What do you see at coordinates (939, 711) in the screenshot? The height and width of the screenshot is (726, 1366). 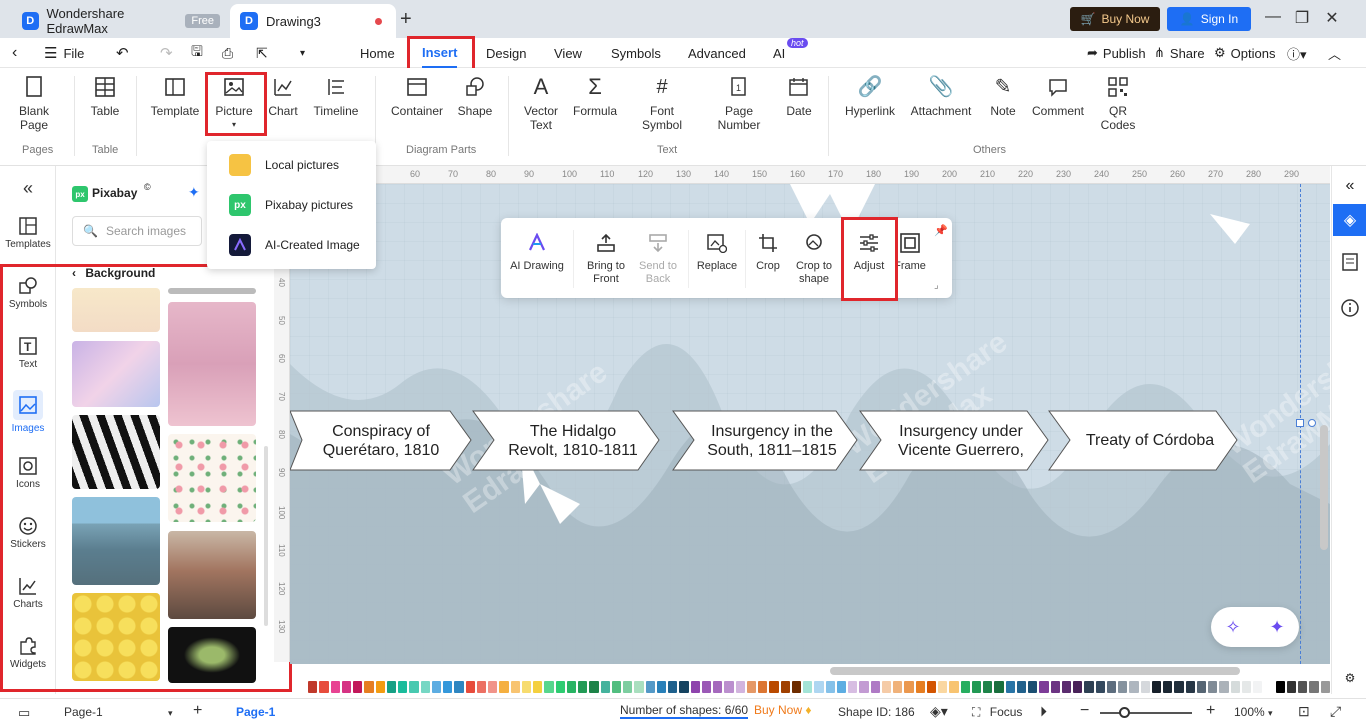 I see `layers-icon: ◈▾` at bounding box center [939, 711].